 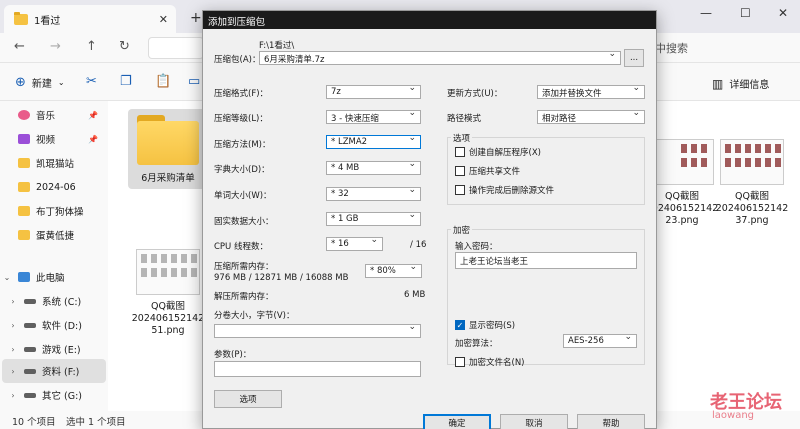 What do you see at coordinates (243, 196) in the screenshot?
I see `word-label: 单词大小(W)：` at bounding box center [243, 196].